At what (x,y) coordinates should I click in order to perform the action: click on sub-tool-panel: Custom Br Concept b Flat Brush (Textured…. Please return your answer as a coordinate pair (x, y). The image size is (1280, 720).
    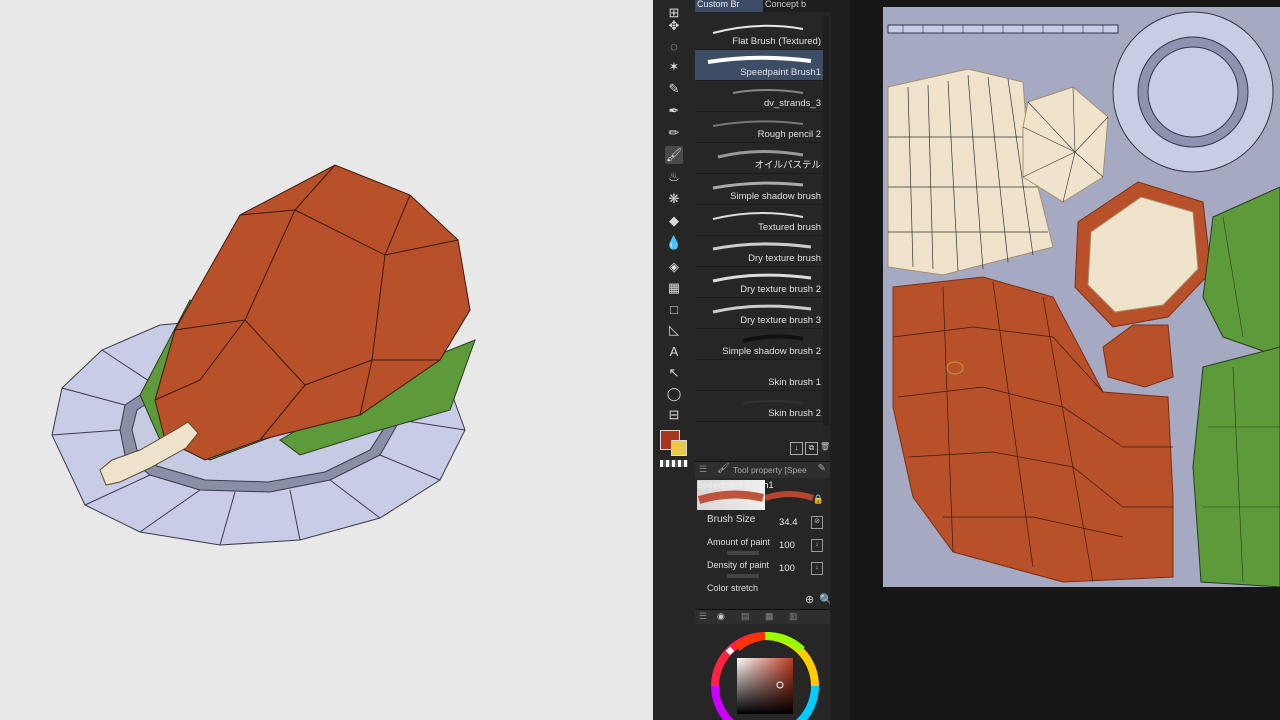
    Looking at the image, I should click on (764, 360).